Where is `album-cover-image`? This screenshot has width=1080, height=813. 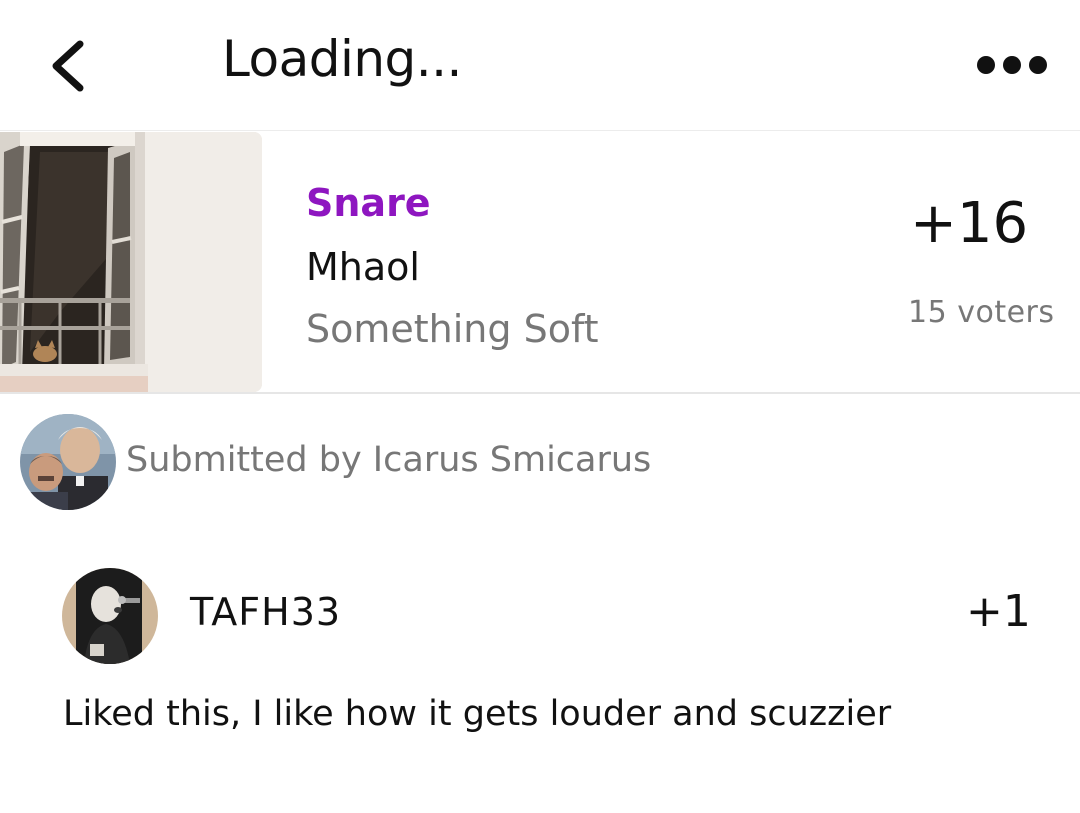
album-cover-image is located at coordinates (131, 262).